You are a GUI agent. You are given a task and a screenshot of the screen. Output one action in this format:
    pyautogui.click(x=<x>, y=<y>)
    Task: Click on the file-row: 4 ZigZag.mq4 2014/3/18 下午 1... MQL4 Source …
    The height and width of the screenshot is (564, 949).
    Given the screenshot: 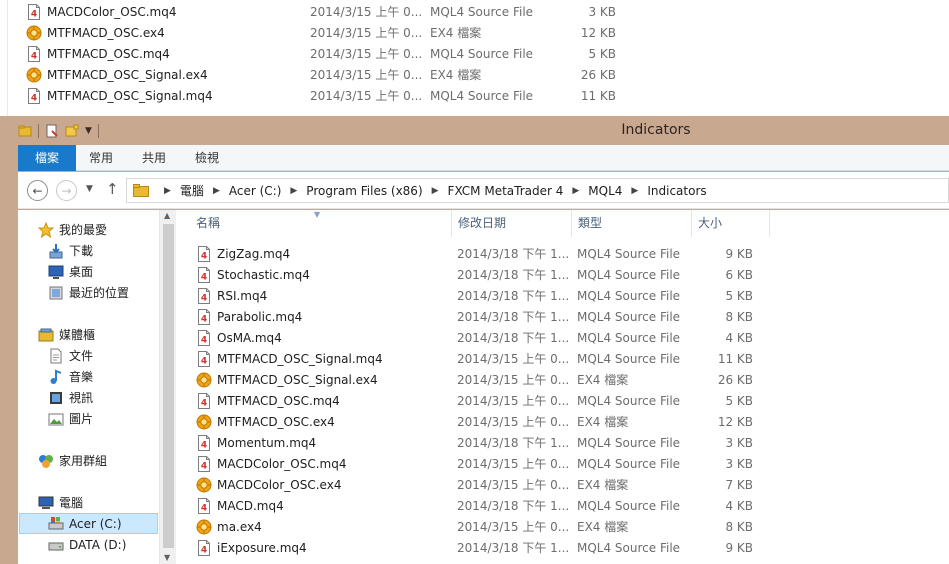 What is the action you would take?
    pyautogui.click(x=486, y=253)
    